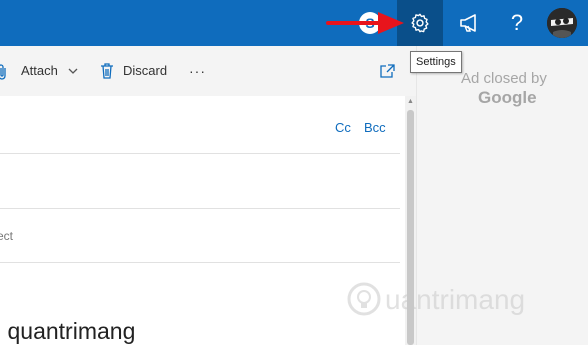 The width and height of the screenshot is (588, 345). I want to click on compose-toolbar: Attach Discard ···, so click(208, 71).